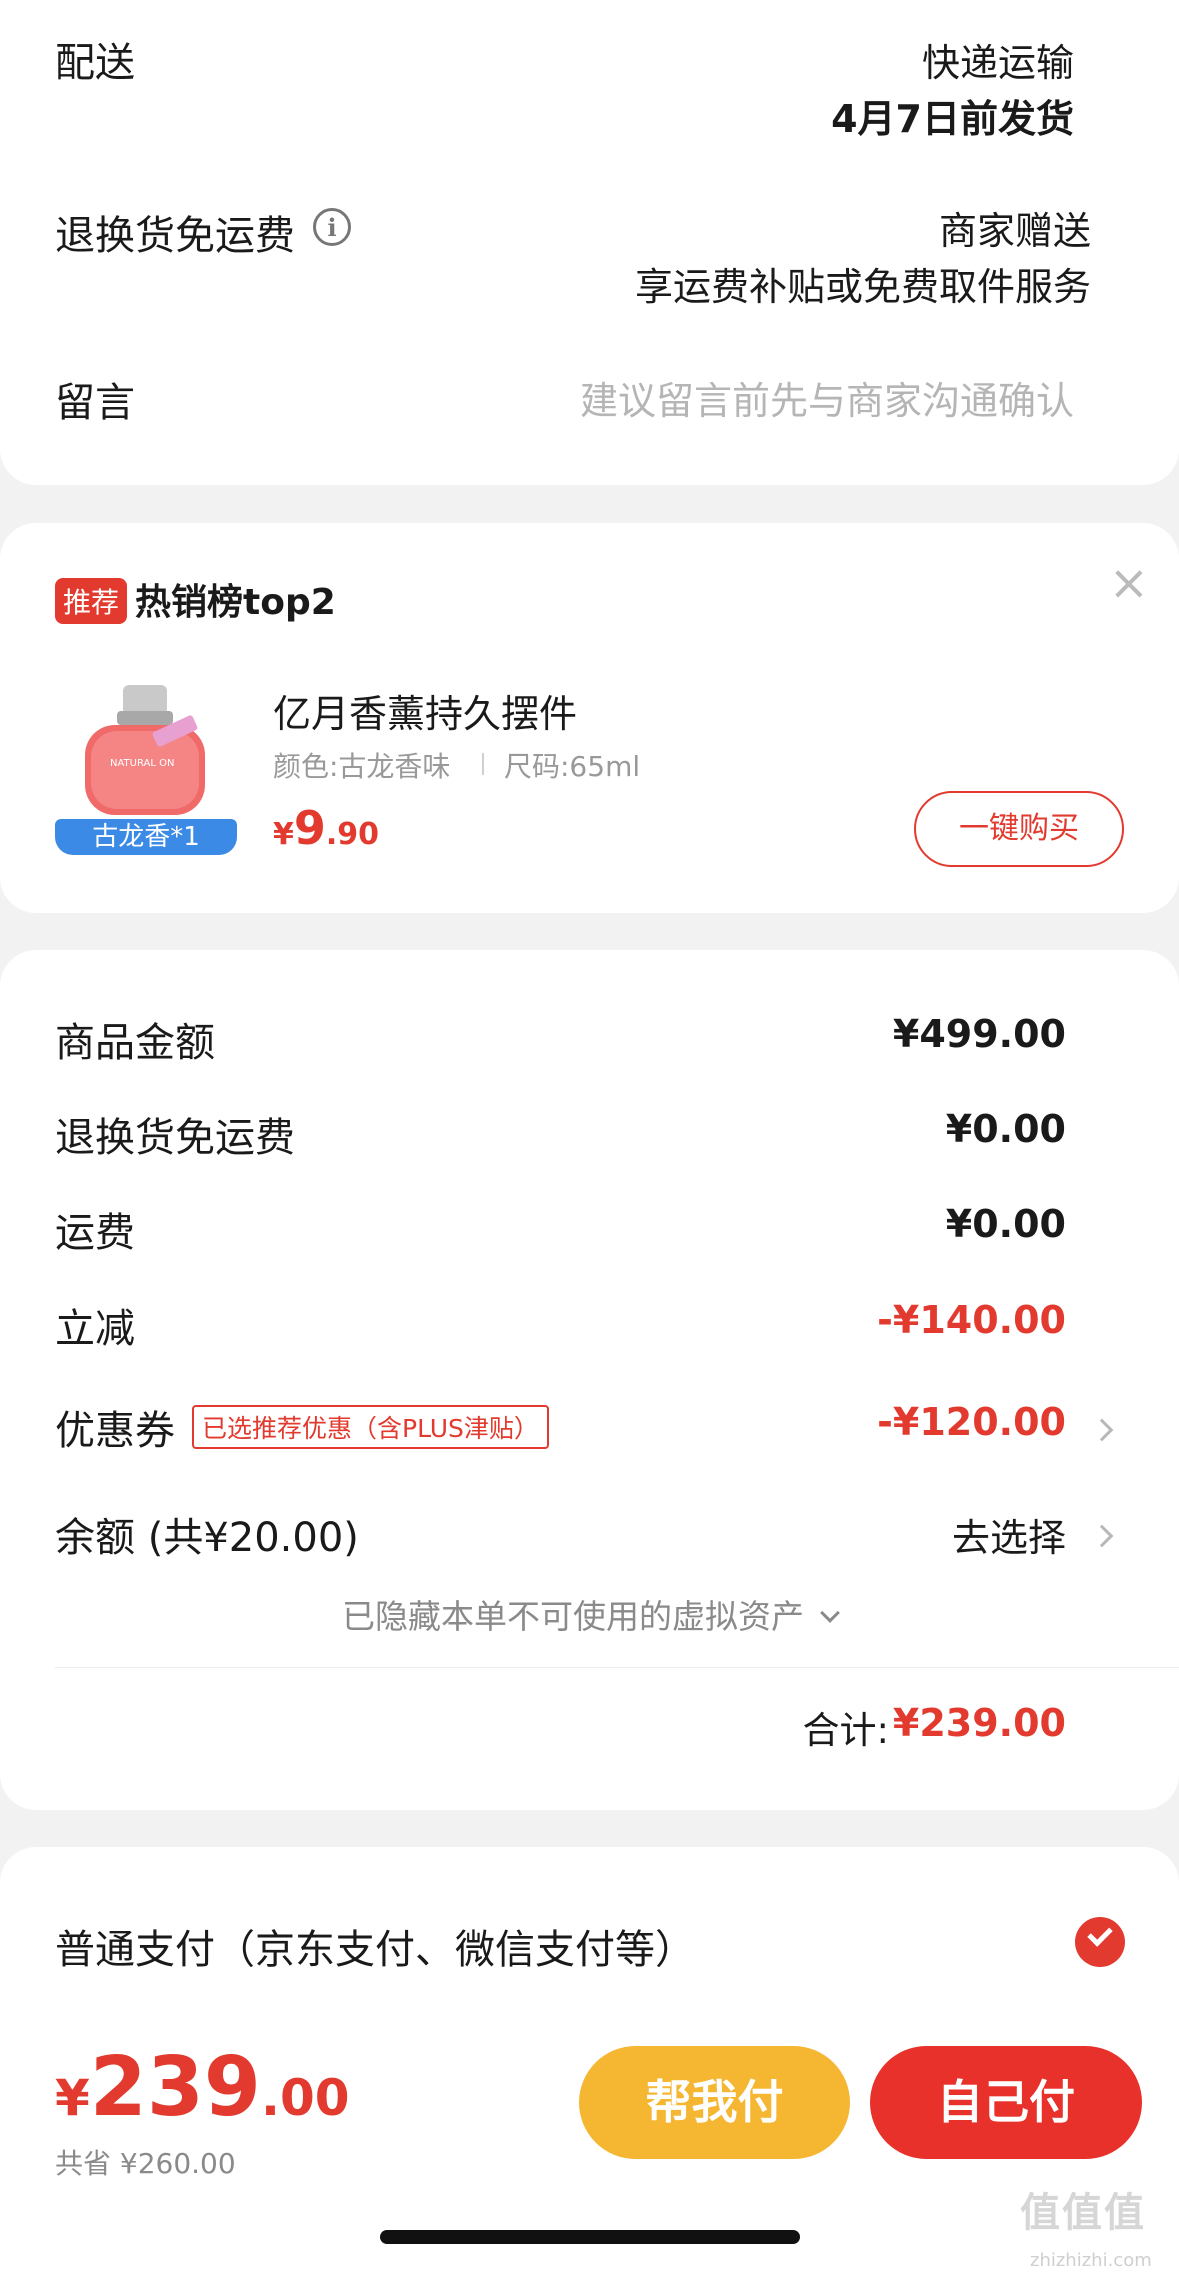 The height and width of the screenshot is (2281, 1179). I want to click on price-int: 9, so click(309, 828).